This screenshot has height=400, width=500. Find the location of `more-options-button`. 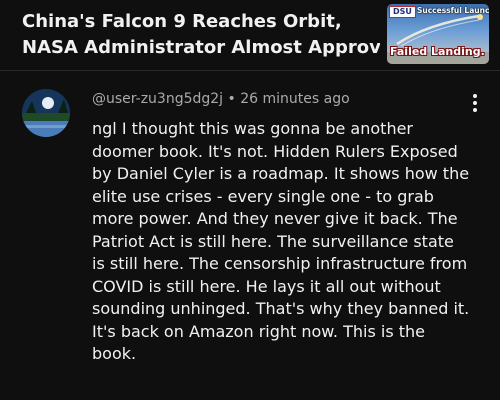

more-options-button is located at coordinates (475, 103).